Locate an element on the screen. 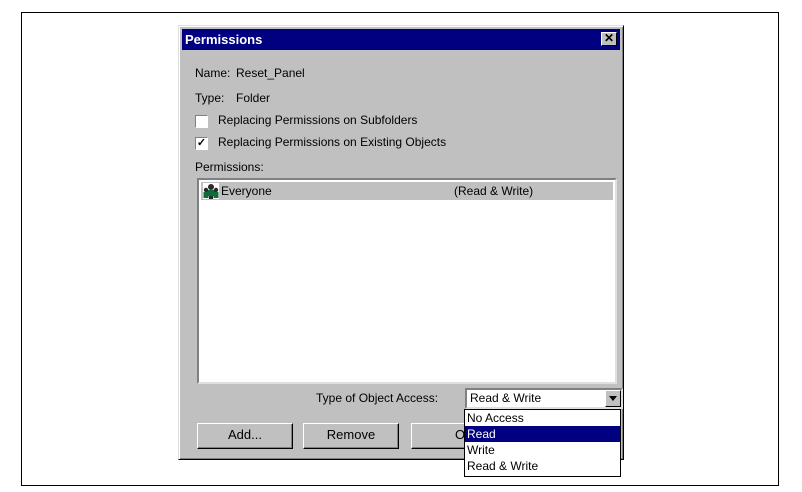 This screenshot has height=492, width=802. existing-objects-checkbox: ✓ is located at coordinates (201, 143).